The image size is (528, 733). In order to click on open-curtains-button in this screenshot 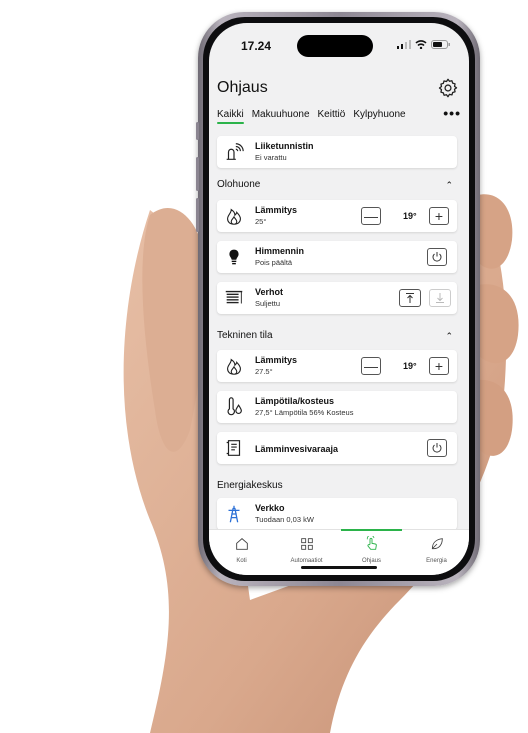, I will do `click(410, 298)`.